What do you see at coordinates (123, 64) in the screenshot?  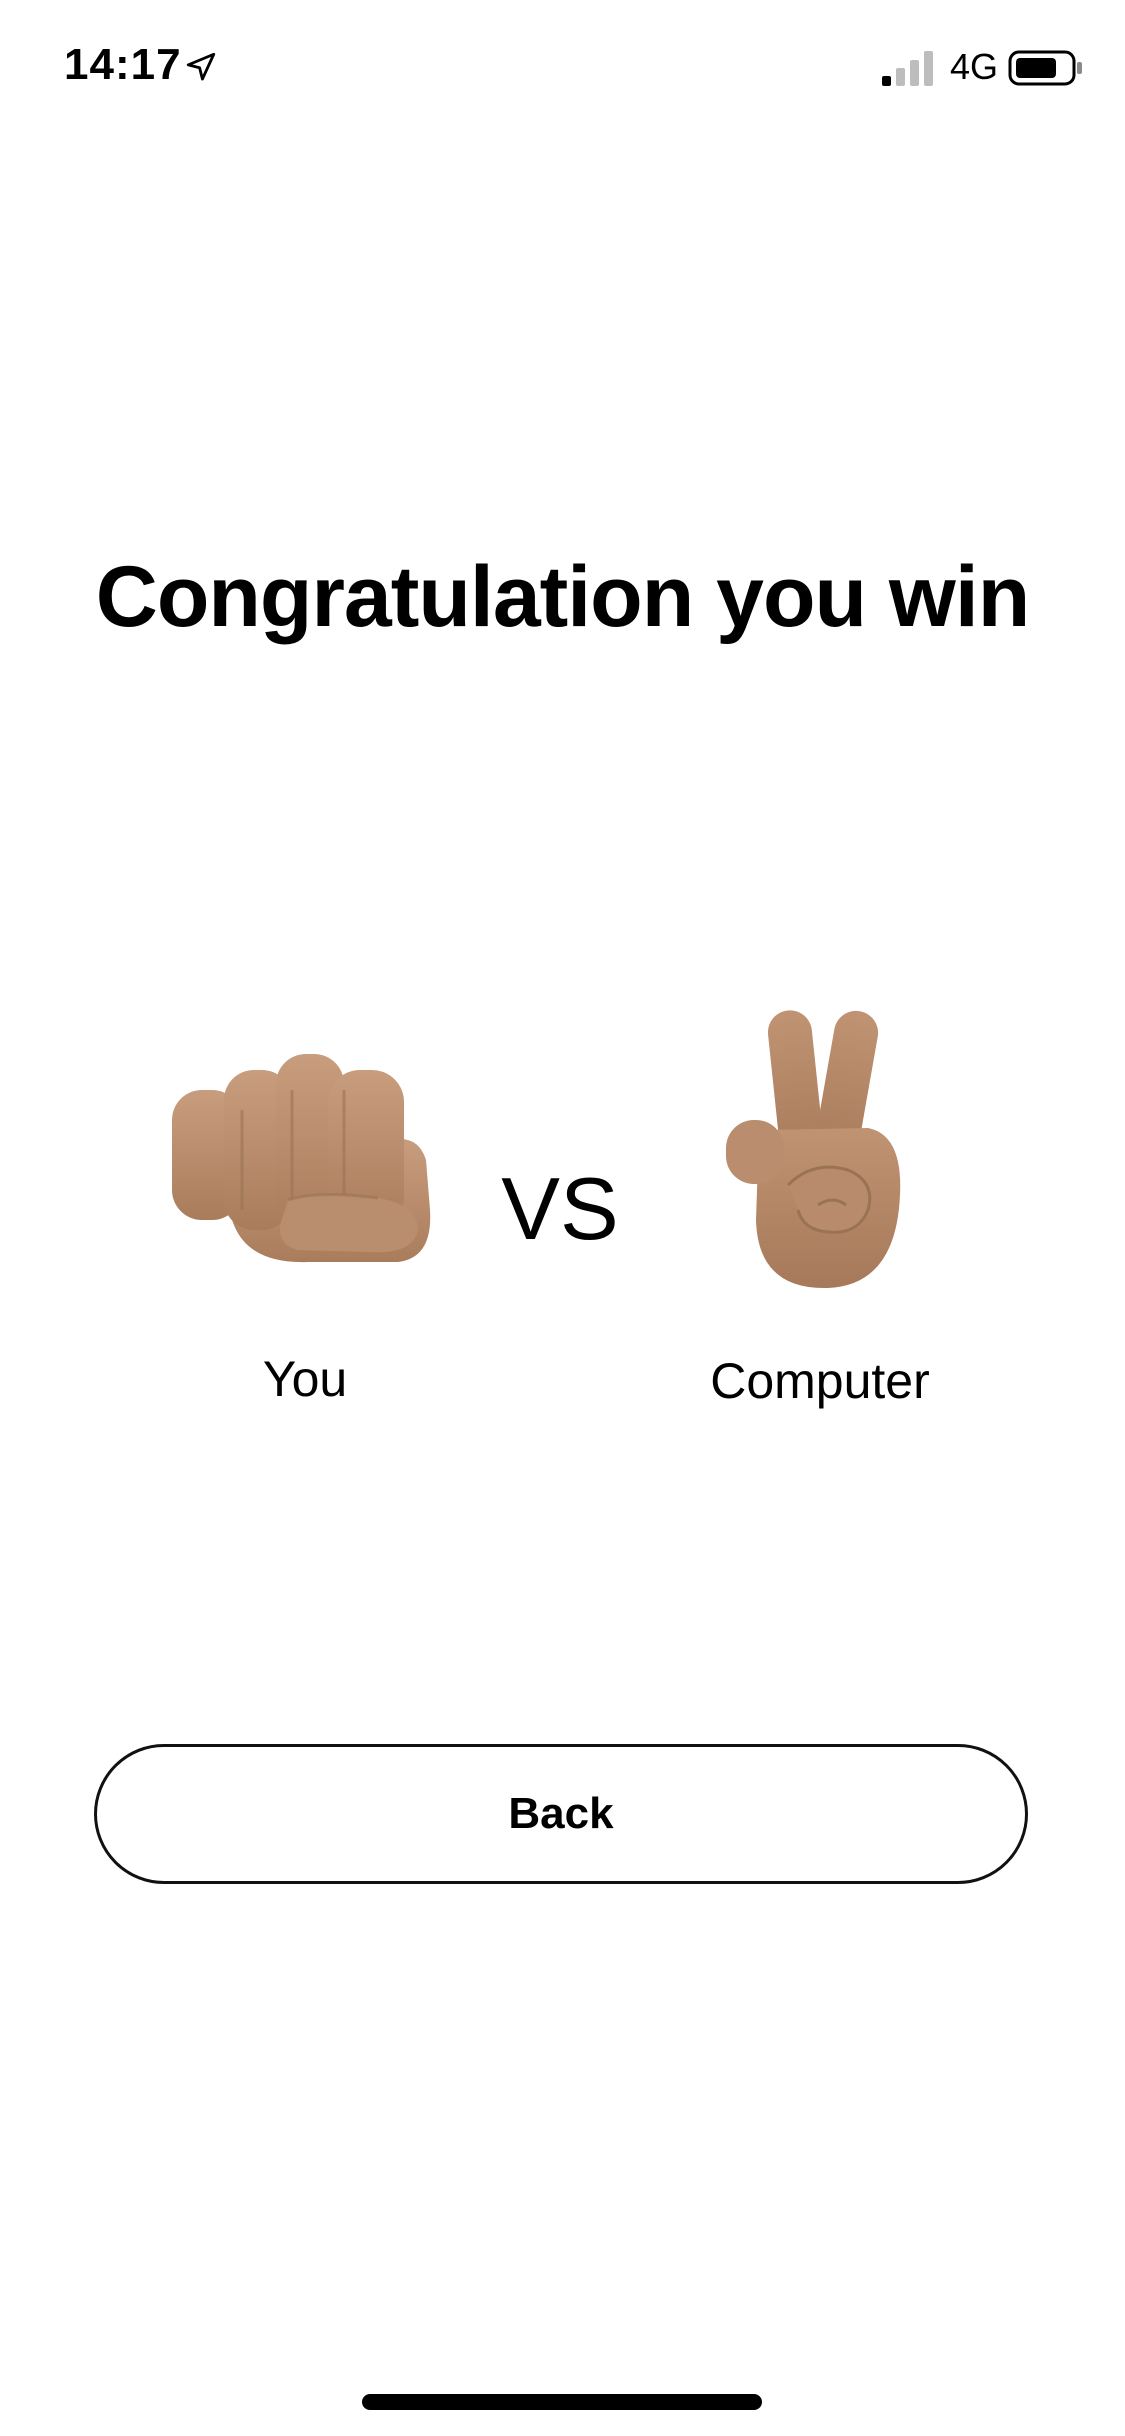 I see `status-time: 14:17` at bounding box center [123, 64].